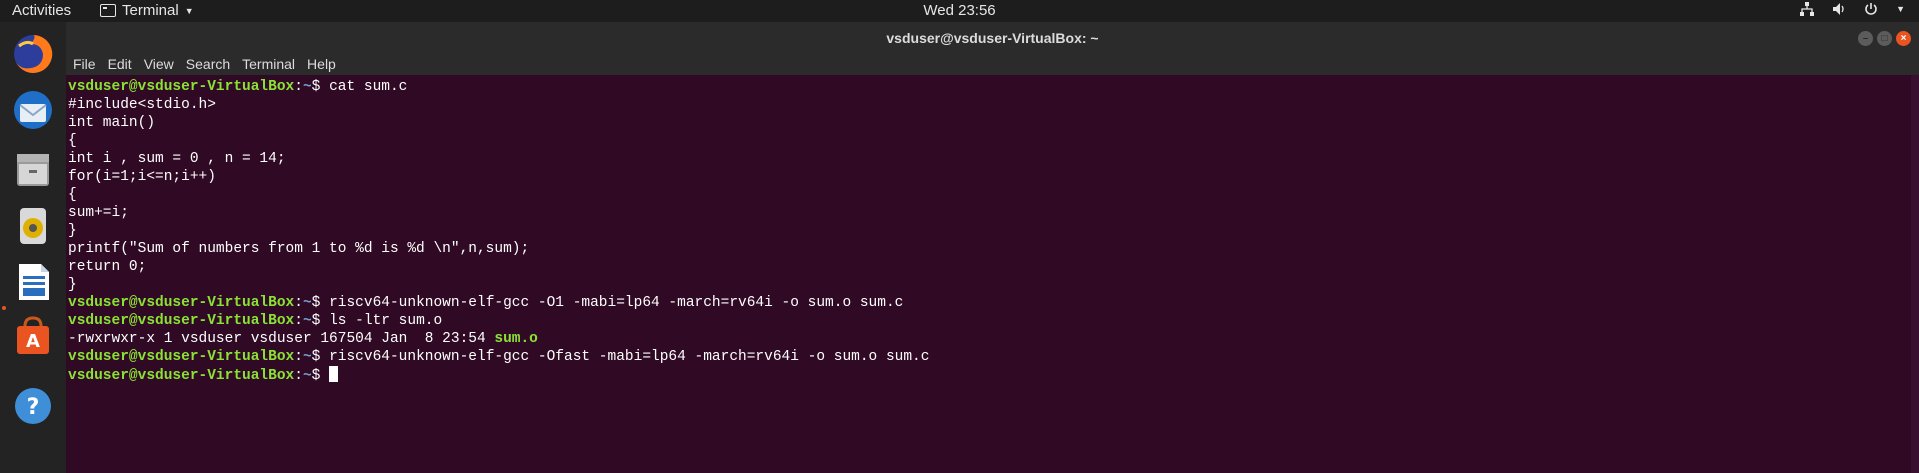 The width and height of the screenshot is (1919, 473). What do you see at coordinates (1871, 9) in the screenshot?
I see `power-icon` at bounding box center [1871, 9].